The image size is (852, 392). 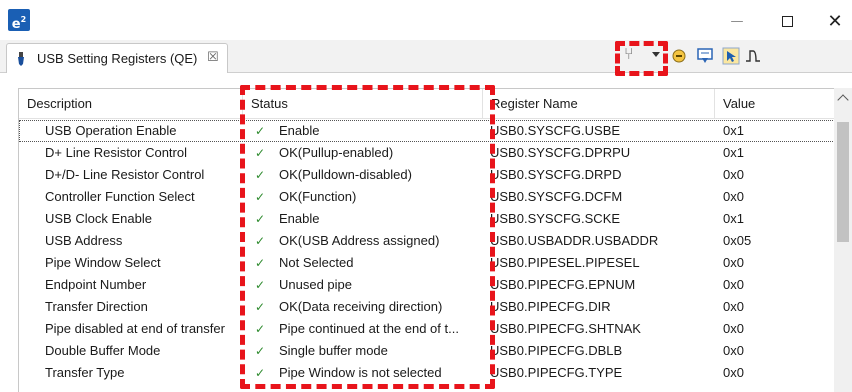 I want to click on collapse-icon, so click(x=680, y=56).